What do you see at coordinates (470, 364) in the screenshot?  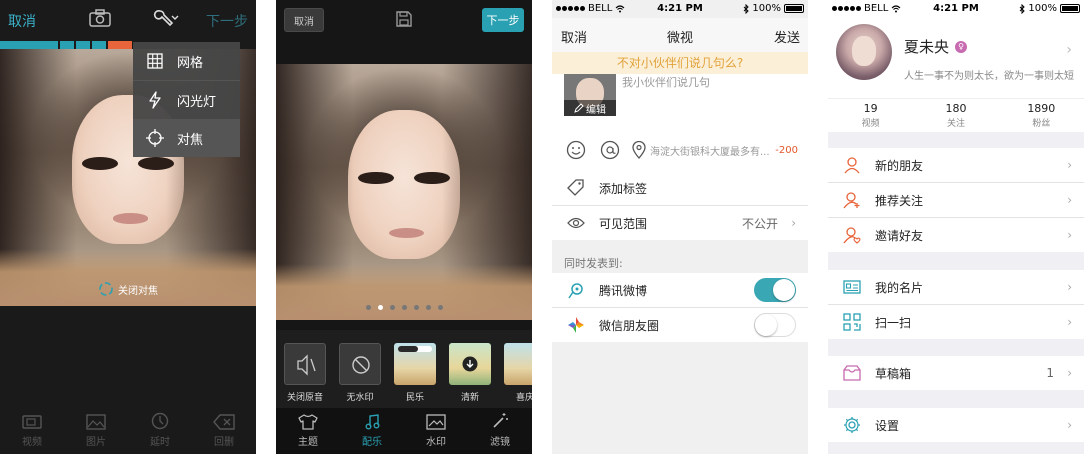 I see `effect-fresh` at bounding box center [470, 364].